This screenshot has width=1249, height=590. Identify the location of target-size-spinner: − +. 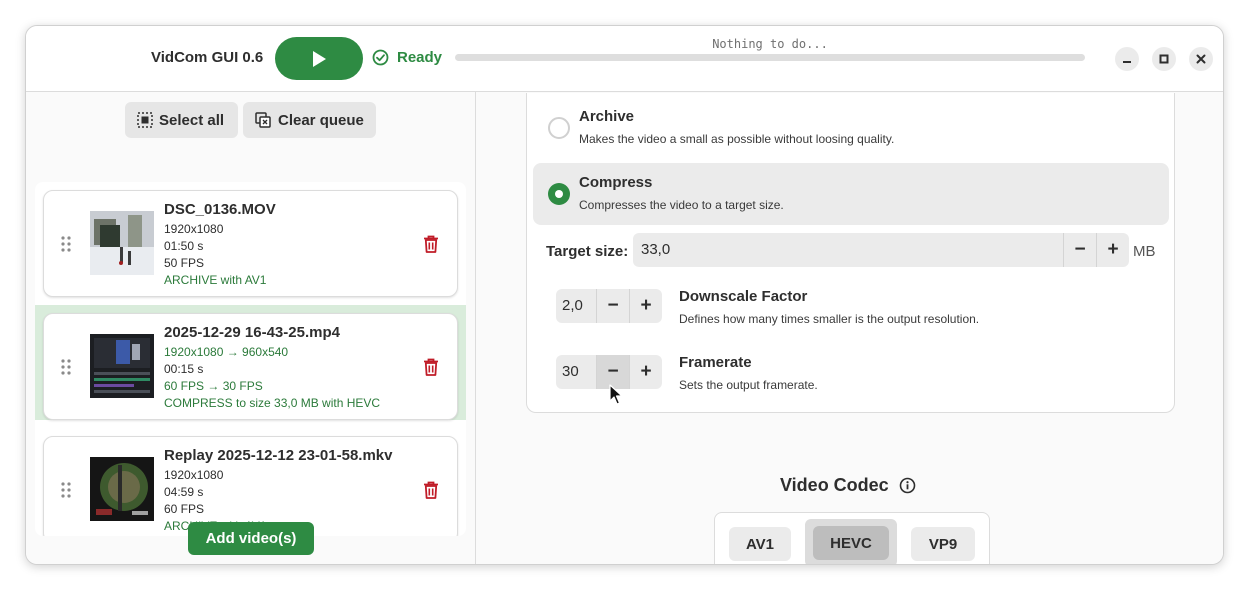
(881, 250).